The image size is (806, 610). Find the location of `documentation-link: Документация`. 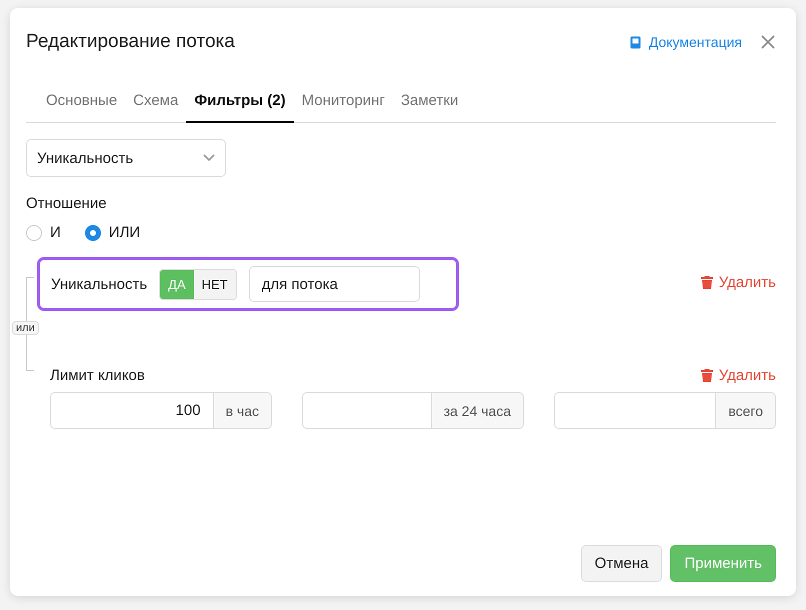

documentation-link: Документация is located at coordinates (686, 42).